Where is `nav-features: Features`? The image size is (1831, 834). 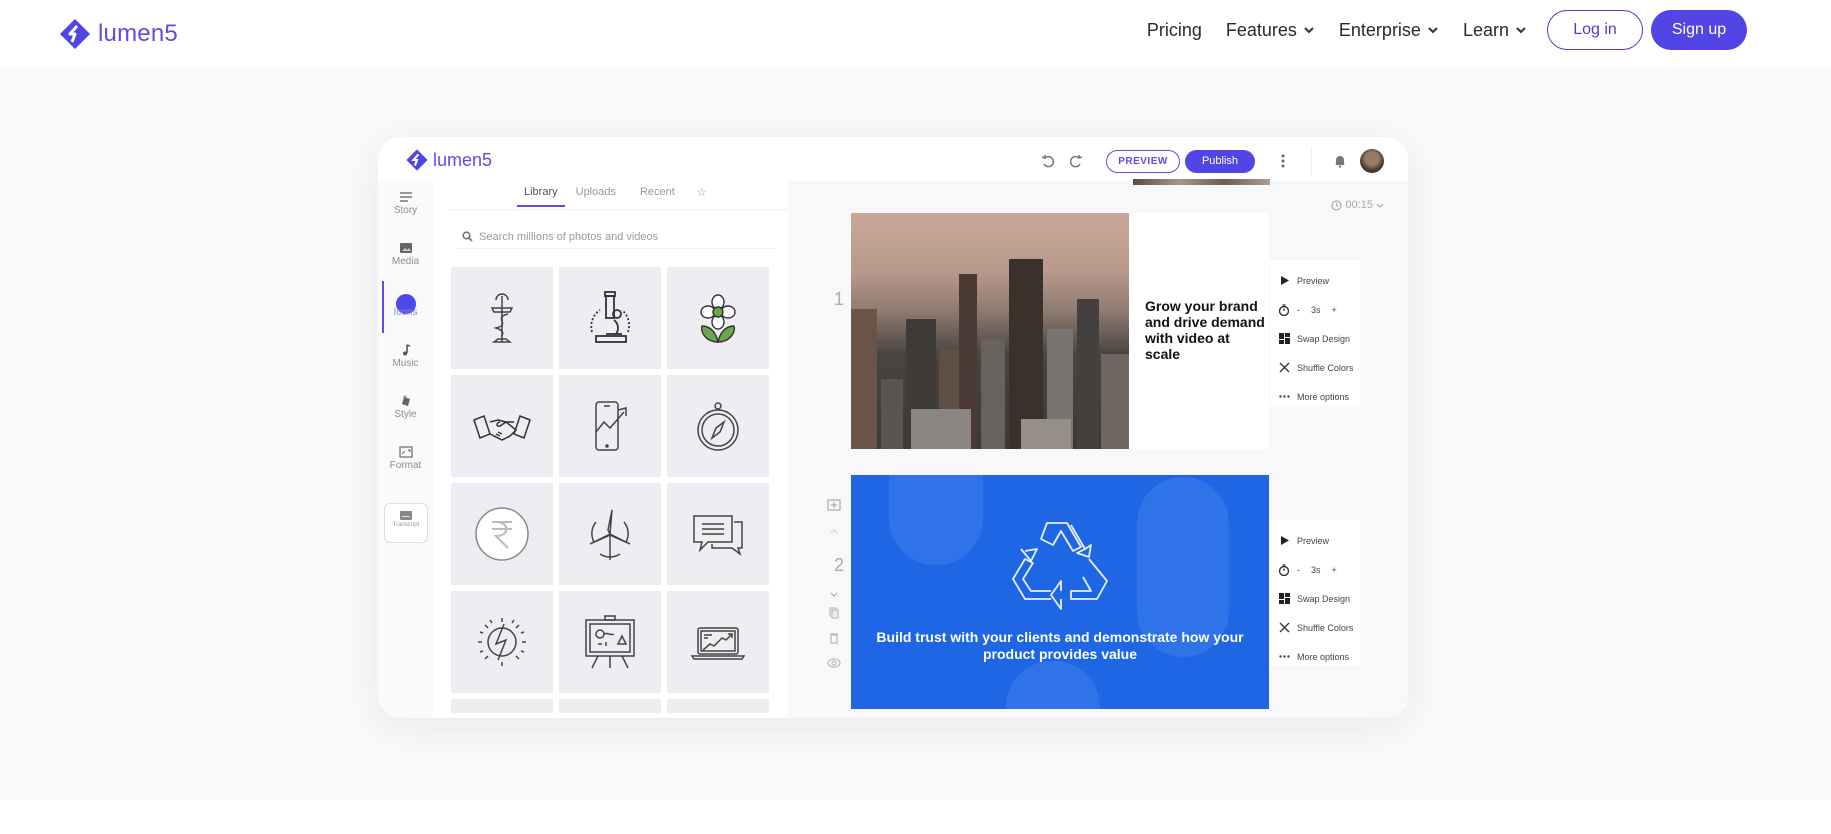
nav-features: Features is located at coordinates (1270, 30).